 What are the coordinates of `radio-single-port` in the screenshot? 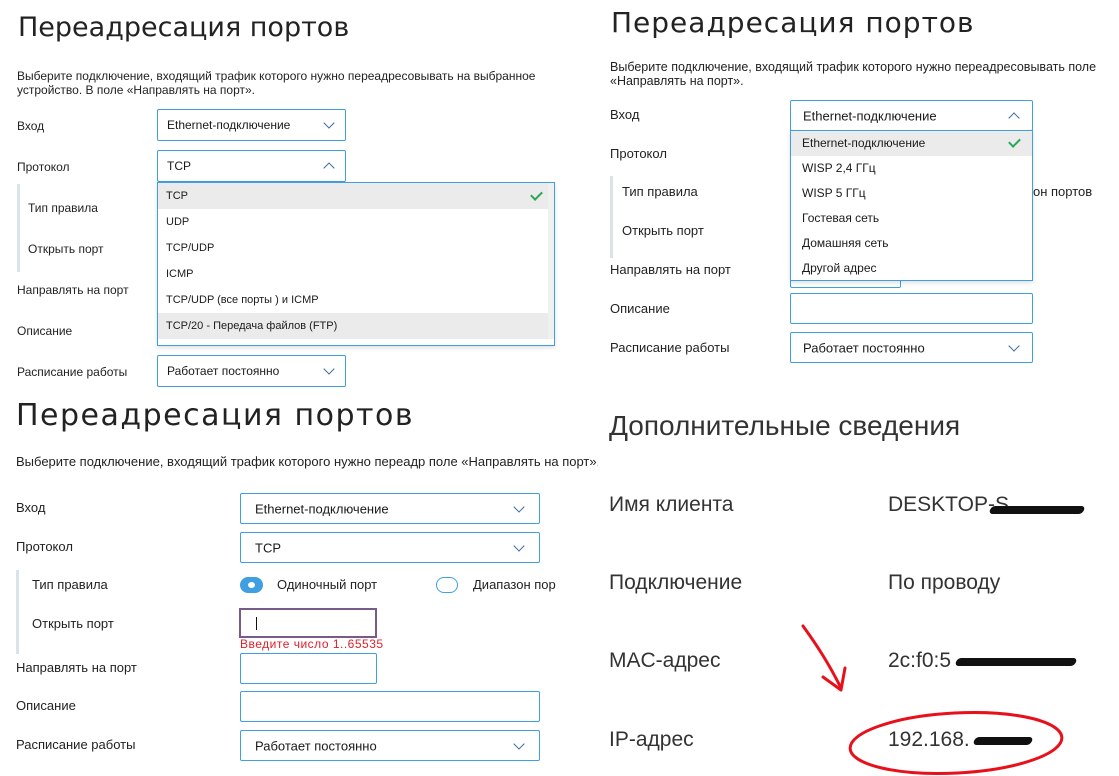 It's located at (251, 585).